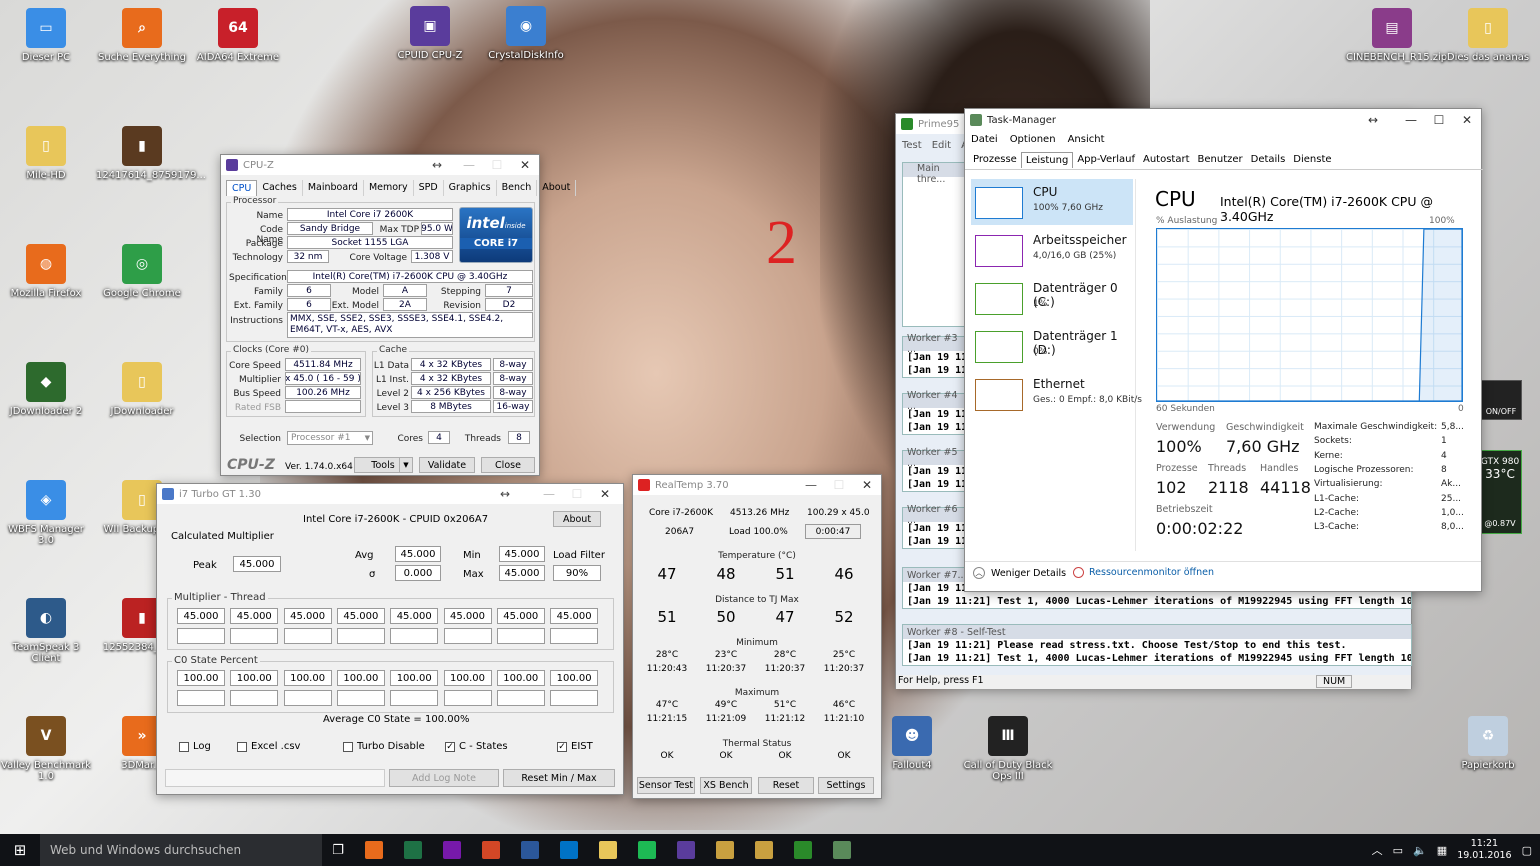  Describe the element at coordinates (724, 850) in the screenshot. I see `realtemp-icon` at that location.